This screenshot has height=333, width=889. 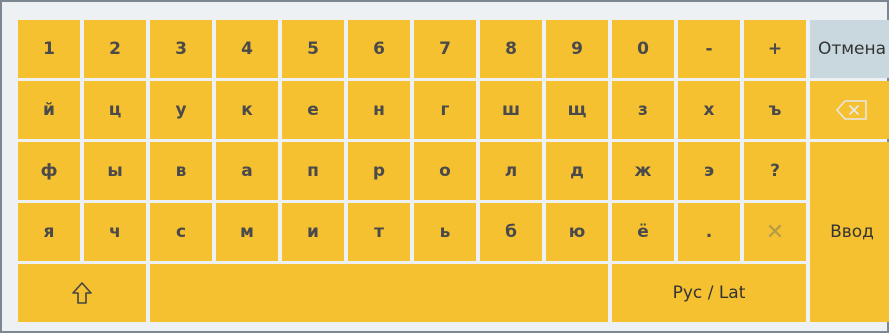 I want to click on key-letter: п, so click(x=313, y=171).